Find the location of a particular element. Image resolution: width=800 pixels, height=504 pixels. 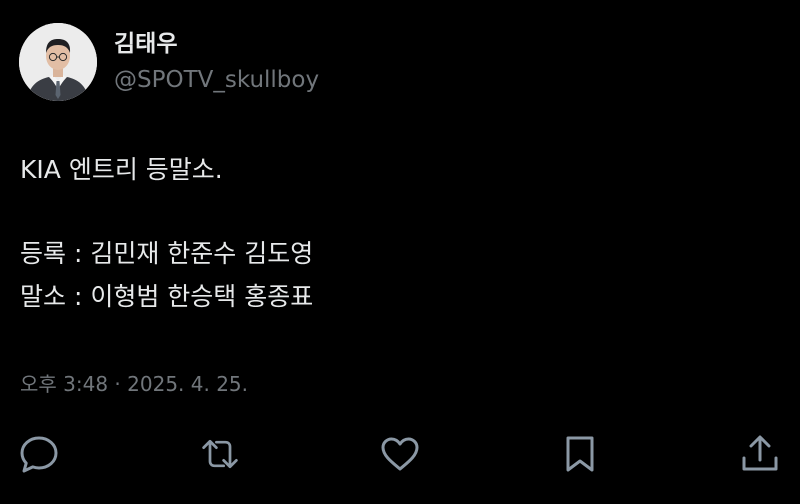

reply-icon is located at coordinates (39, 454).